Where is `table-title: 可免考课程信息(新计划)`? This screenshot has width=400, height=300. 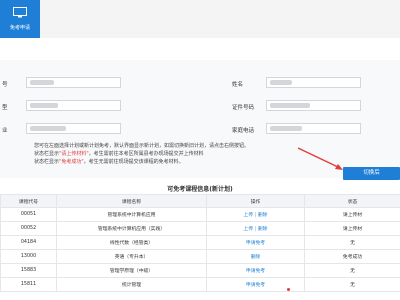 table-title: 可免考课程信息(新计划) is located at coordinates (200, 189).